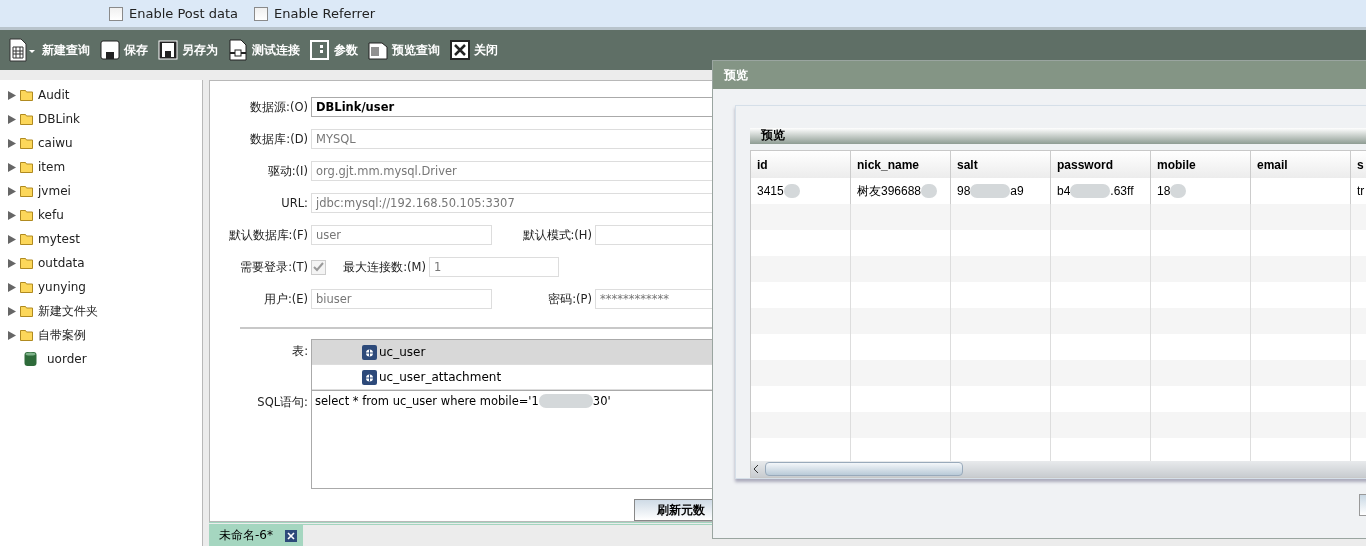  I want to click on checkbox-label: Enable Referrer, so click(324, 13).